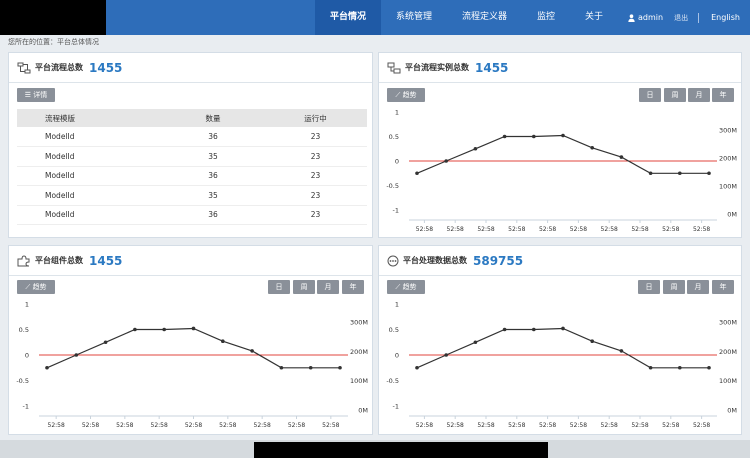 This screenshot has height=458, width=750. I want to click on y-tick-label: 0, so click(27, 356).